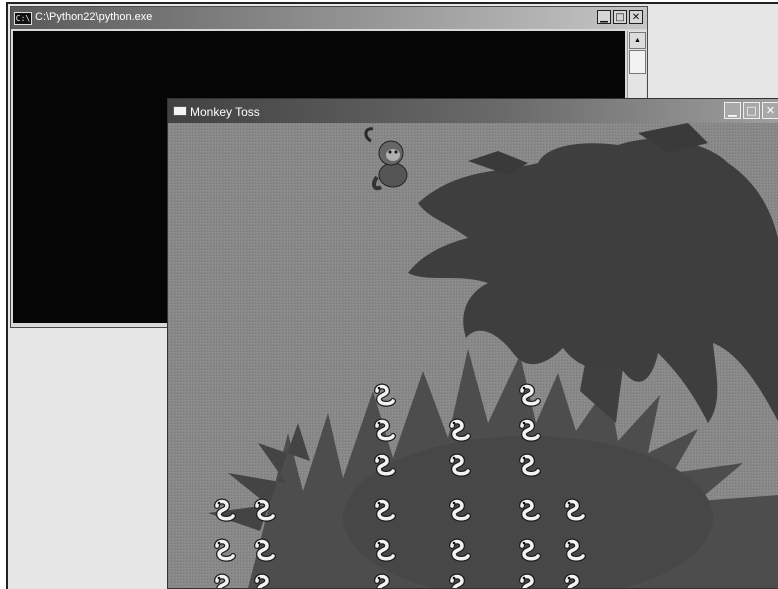  Describe the element at coordinates (637, 62) in the screenshot. I see `scroll-thumb` at that location.